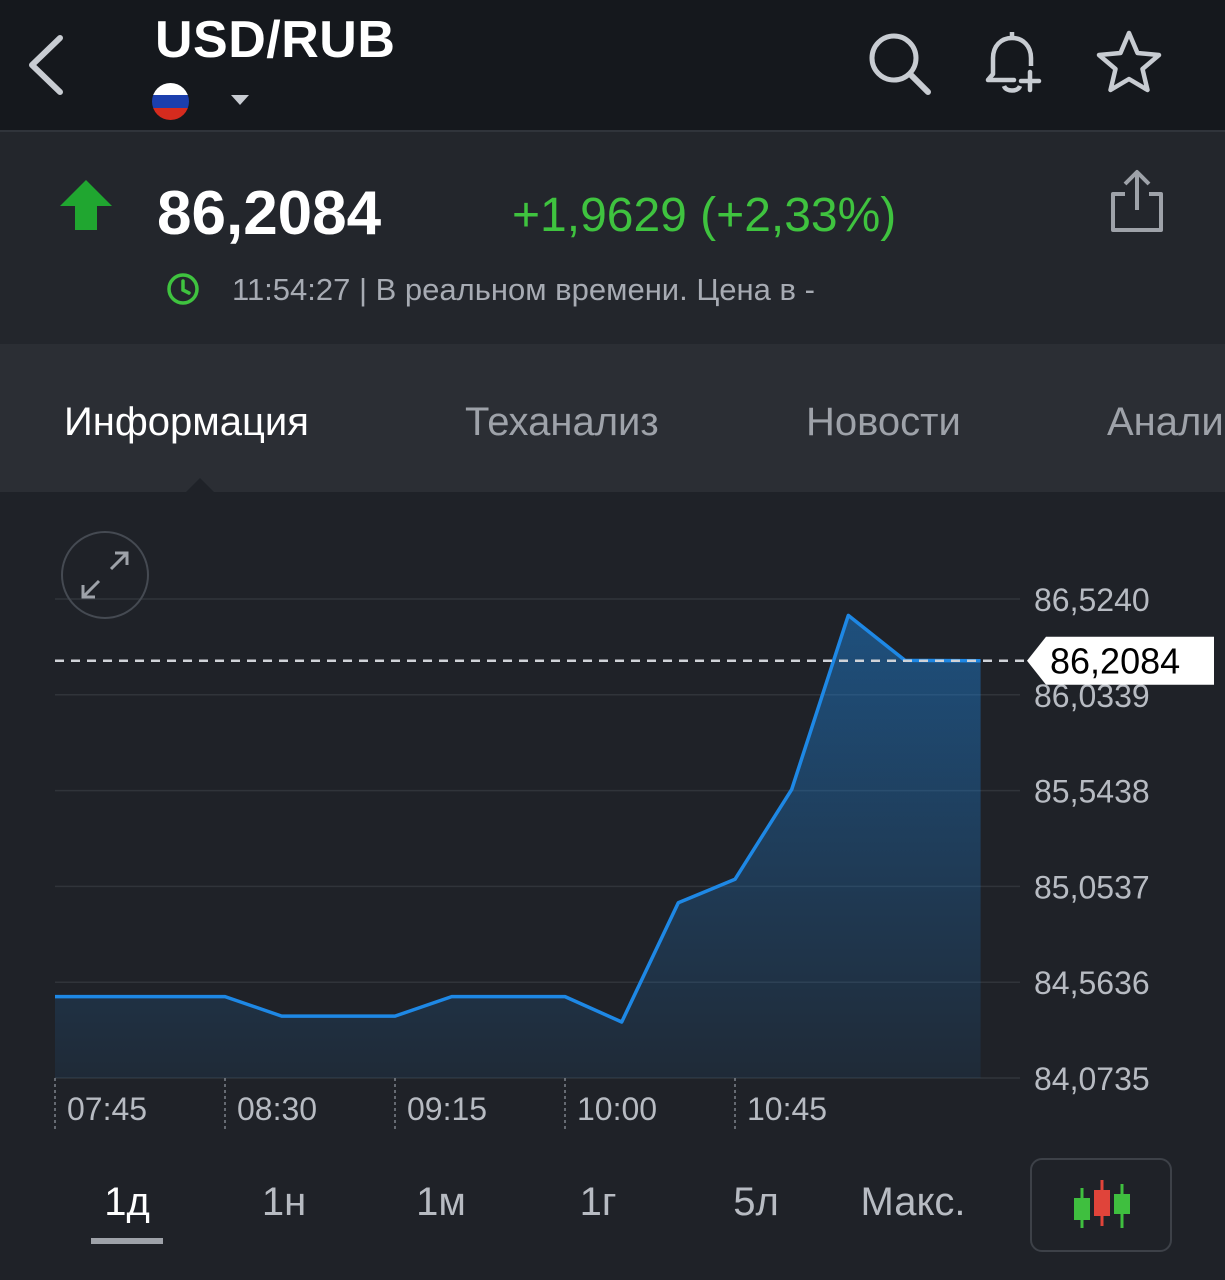 The width and height of the screenshot is (1225, 1280). What do you see at coordinates (269, 213) in the screenshot?
I see `last-price: 86,2084` at bounding box center [269, 213].